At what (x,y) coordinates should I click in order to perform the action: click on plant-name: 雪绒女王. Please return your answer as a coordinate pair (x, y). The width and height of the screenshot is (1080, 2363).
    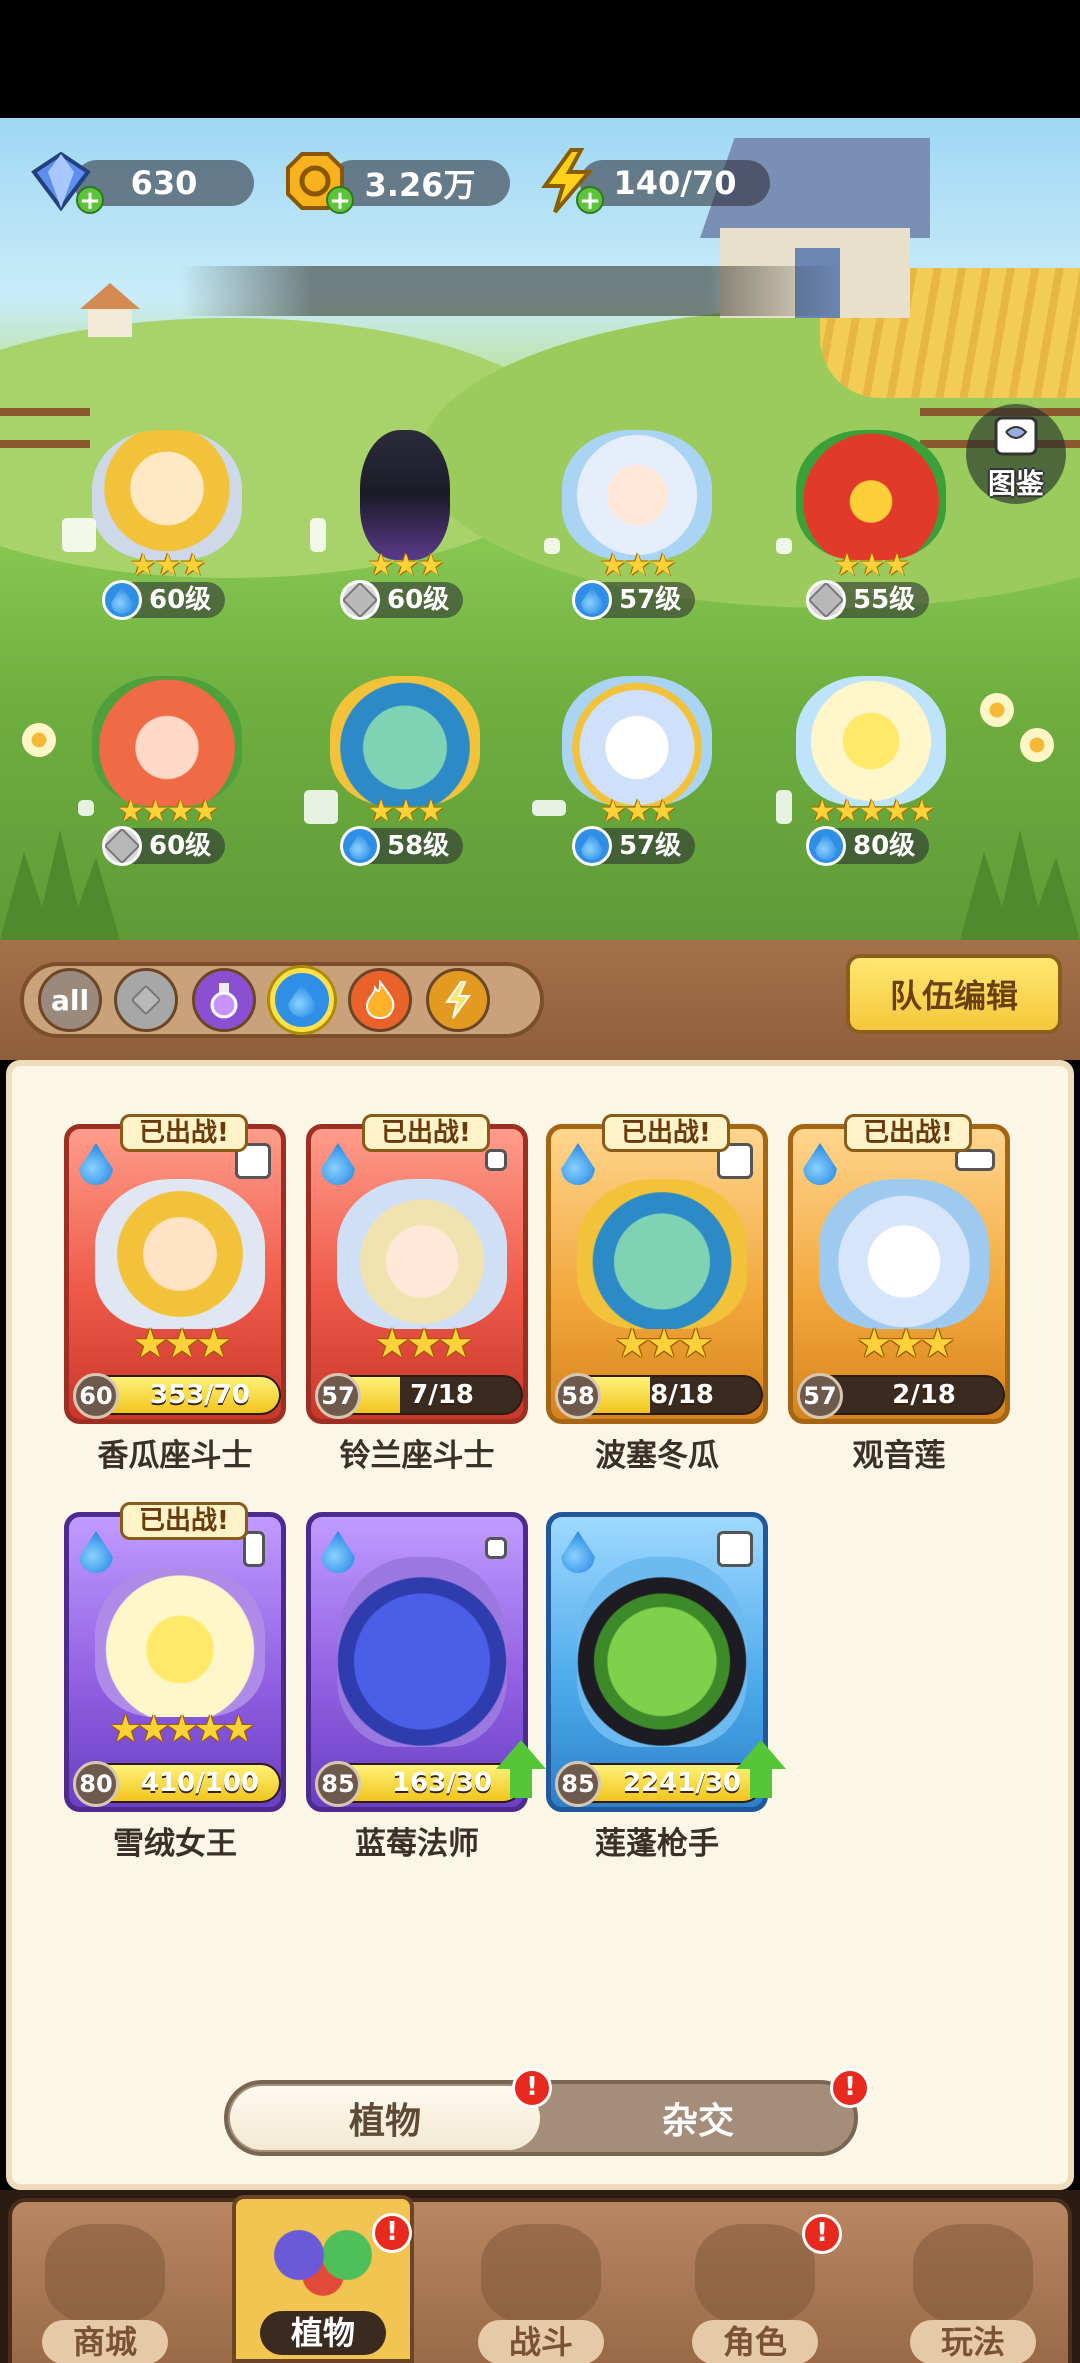
    Looking at the image, I should click on (175, 1844).